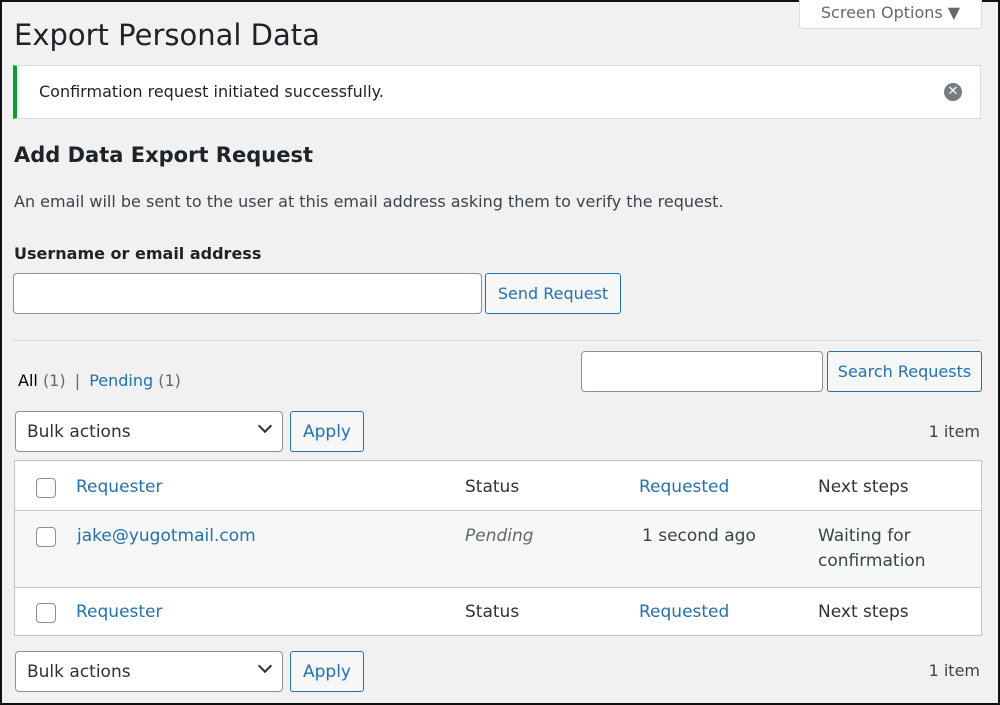  Describe the element at coordinates (46, 613) in the screenshot. I see `select-all-checkbox-bottom` at that location.